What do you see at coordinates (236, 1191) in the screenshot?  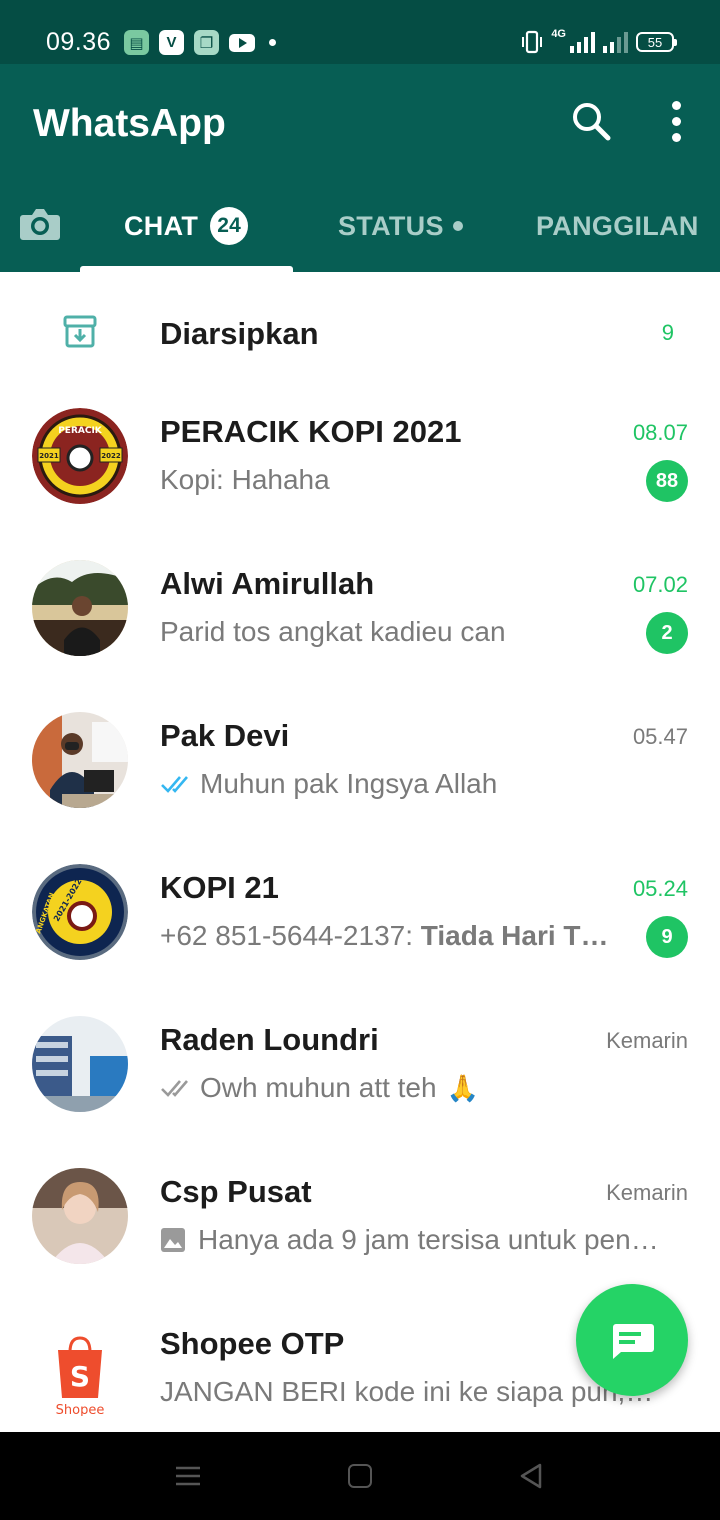 I see `chat-name: Csp Pusat` at bounding box center [236, 1191].